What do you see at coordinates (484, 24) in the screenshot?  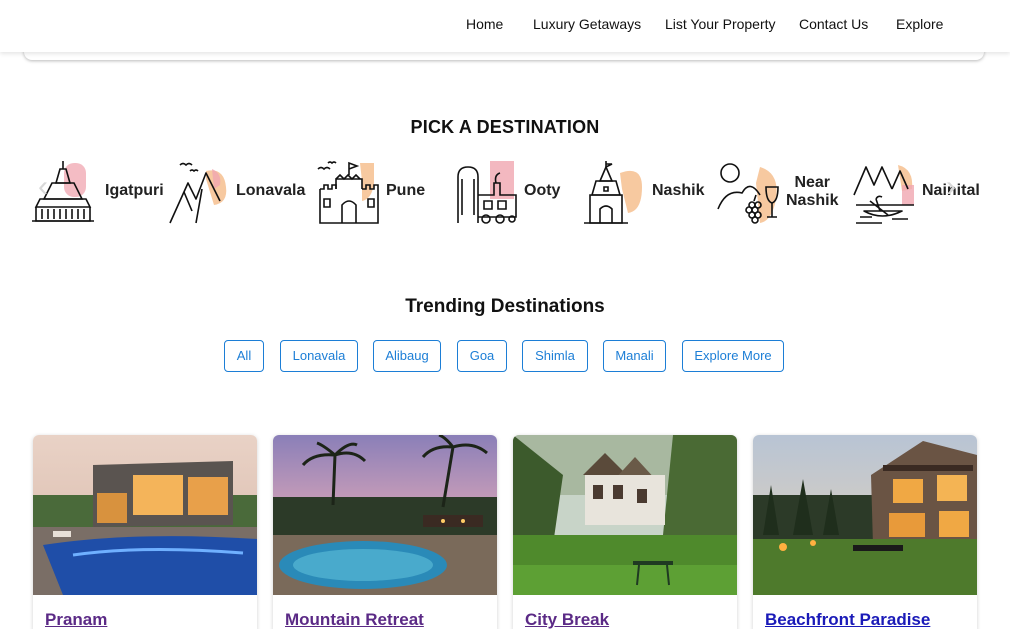 I see `nav-home-link: Home` at bounding box center [484, 24].